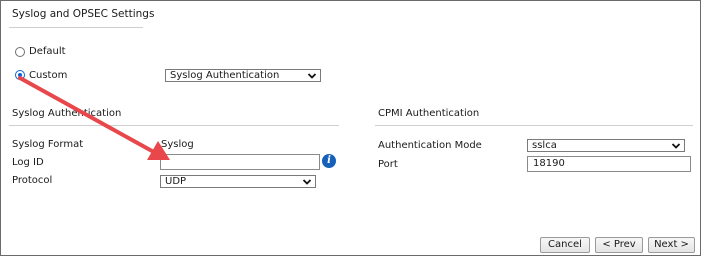 This screenshot has width=701, height=256. What do you see at coordinates (67, 113) in the screenshot?
I see `syslog-heading: Syslog Authentication` at bounding box center [67, 113].